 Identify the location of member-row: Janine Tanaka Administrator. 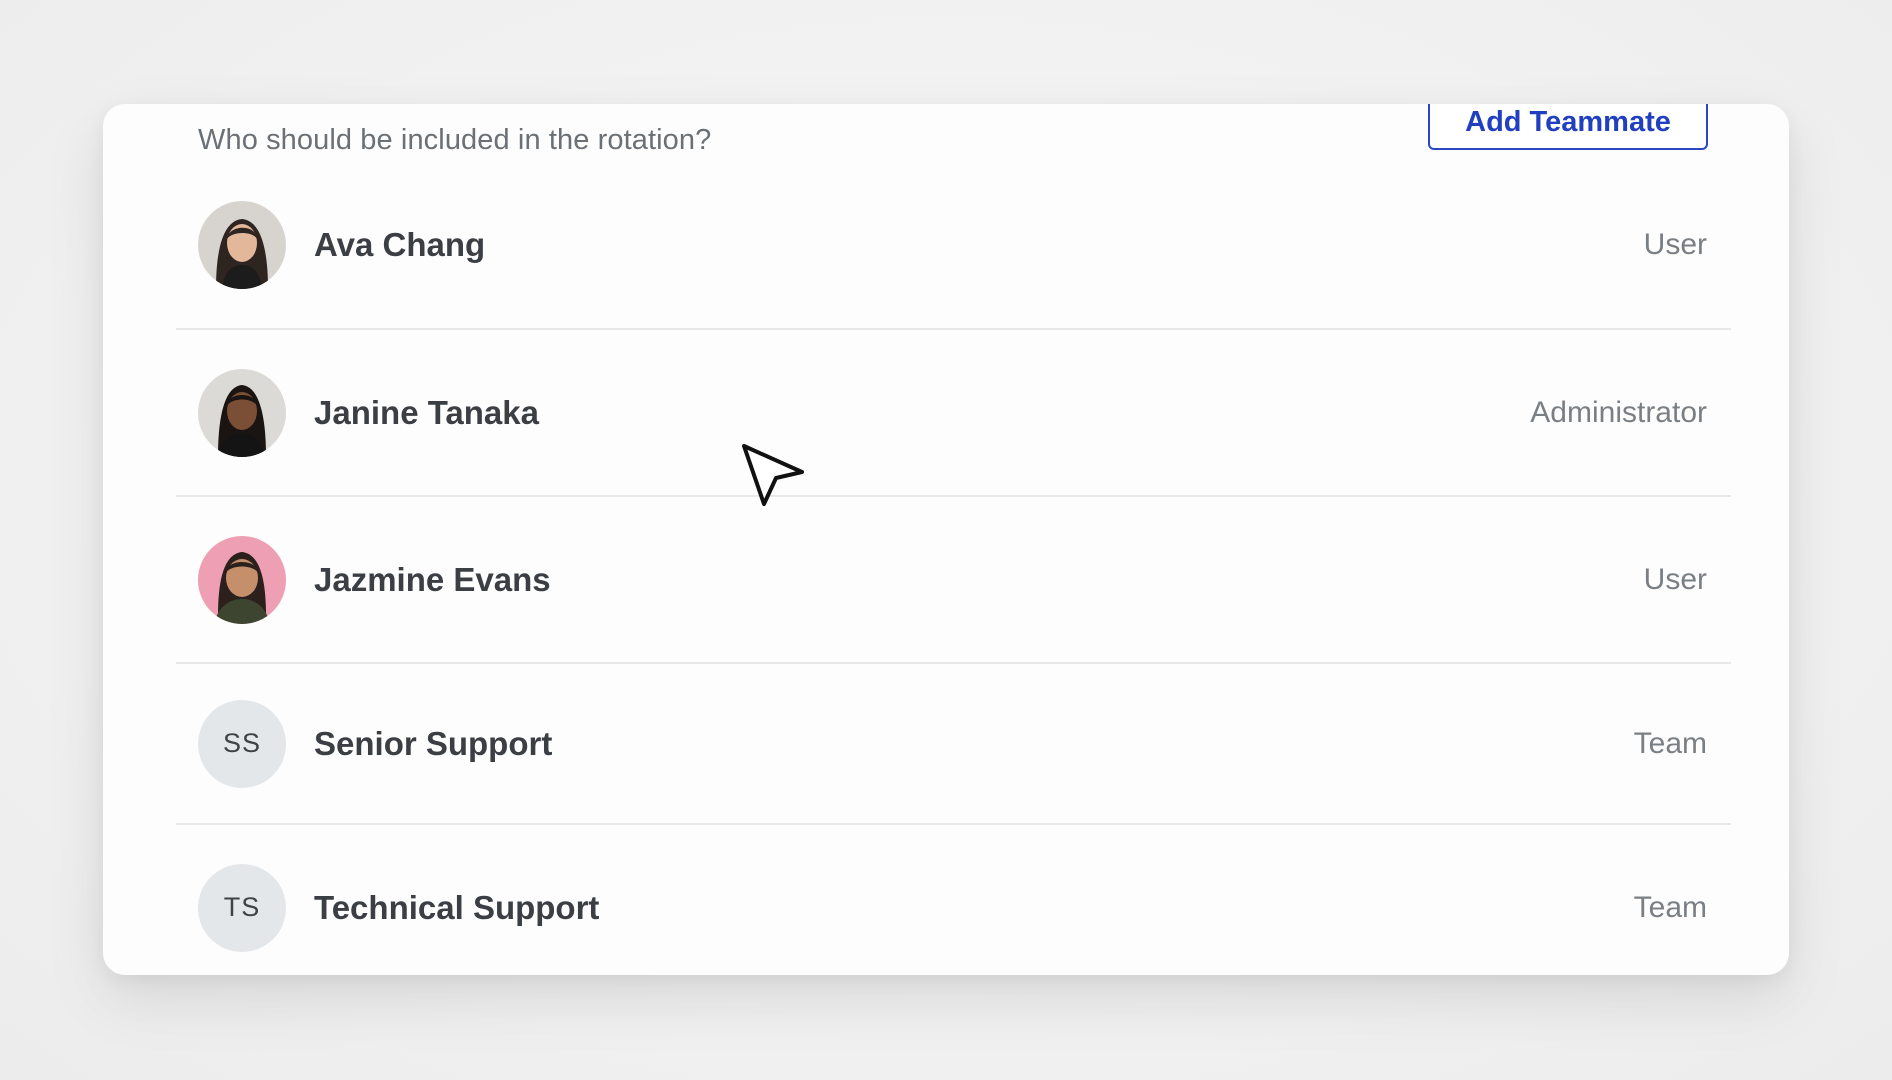
(953, 411).